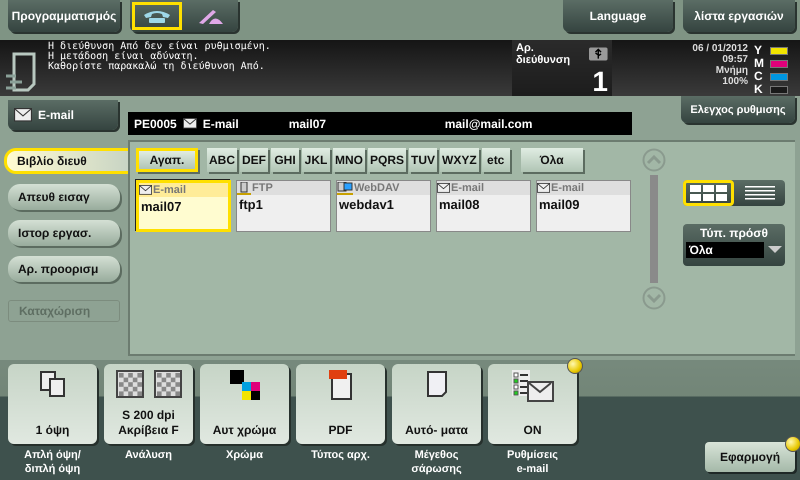 This screenshot has width=800, height=480. Describe the element at coordinates (251, 205) in the screenshot. I see `destination-card-name: ftp1` at that location.